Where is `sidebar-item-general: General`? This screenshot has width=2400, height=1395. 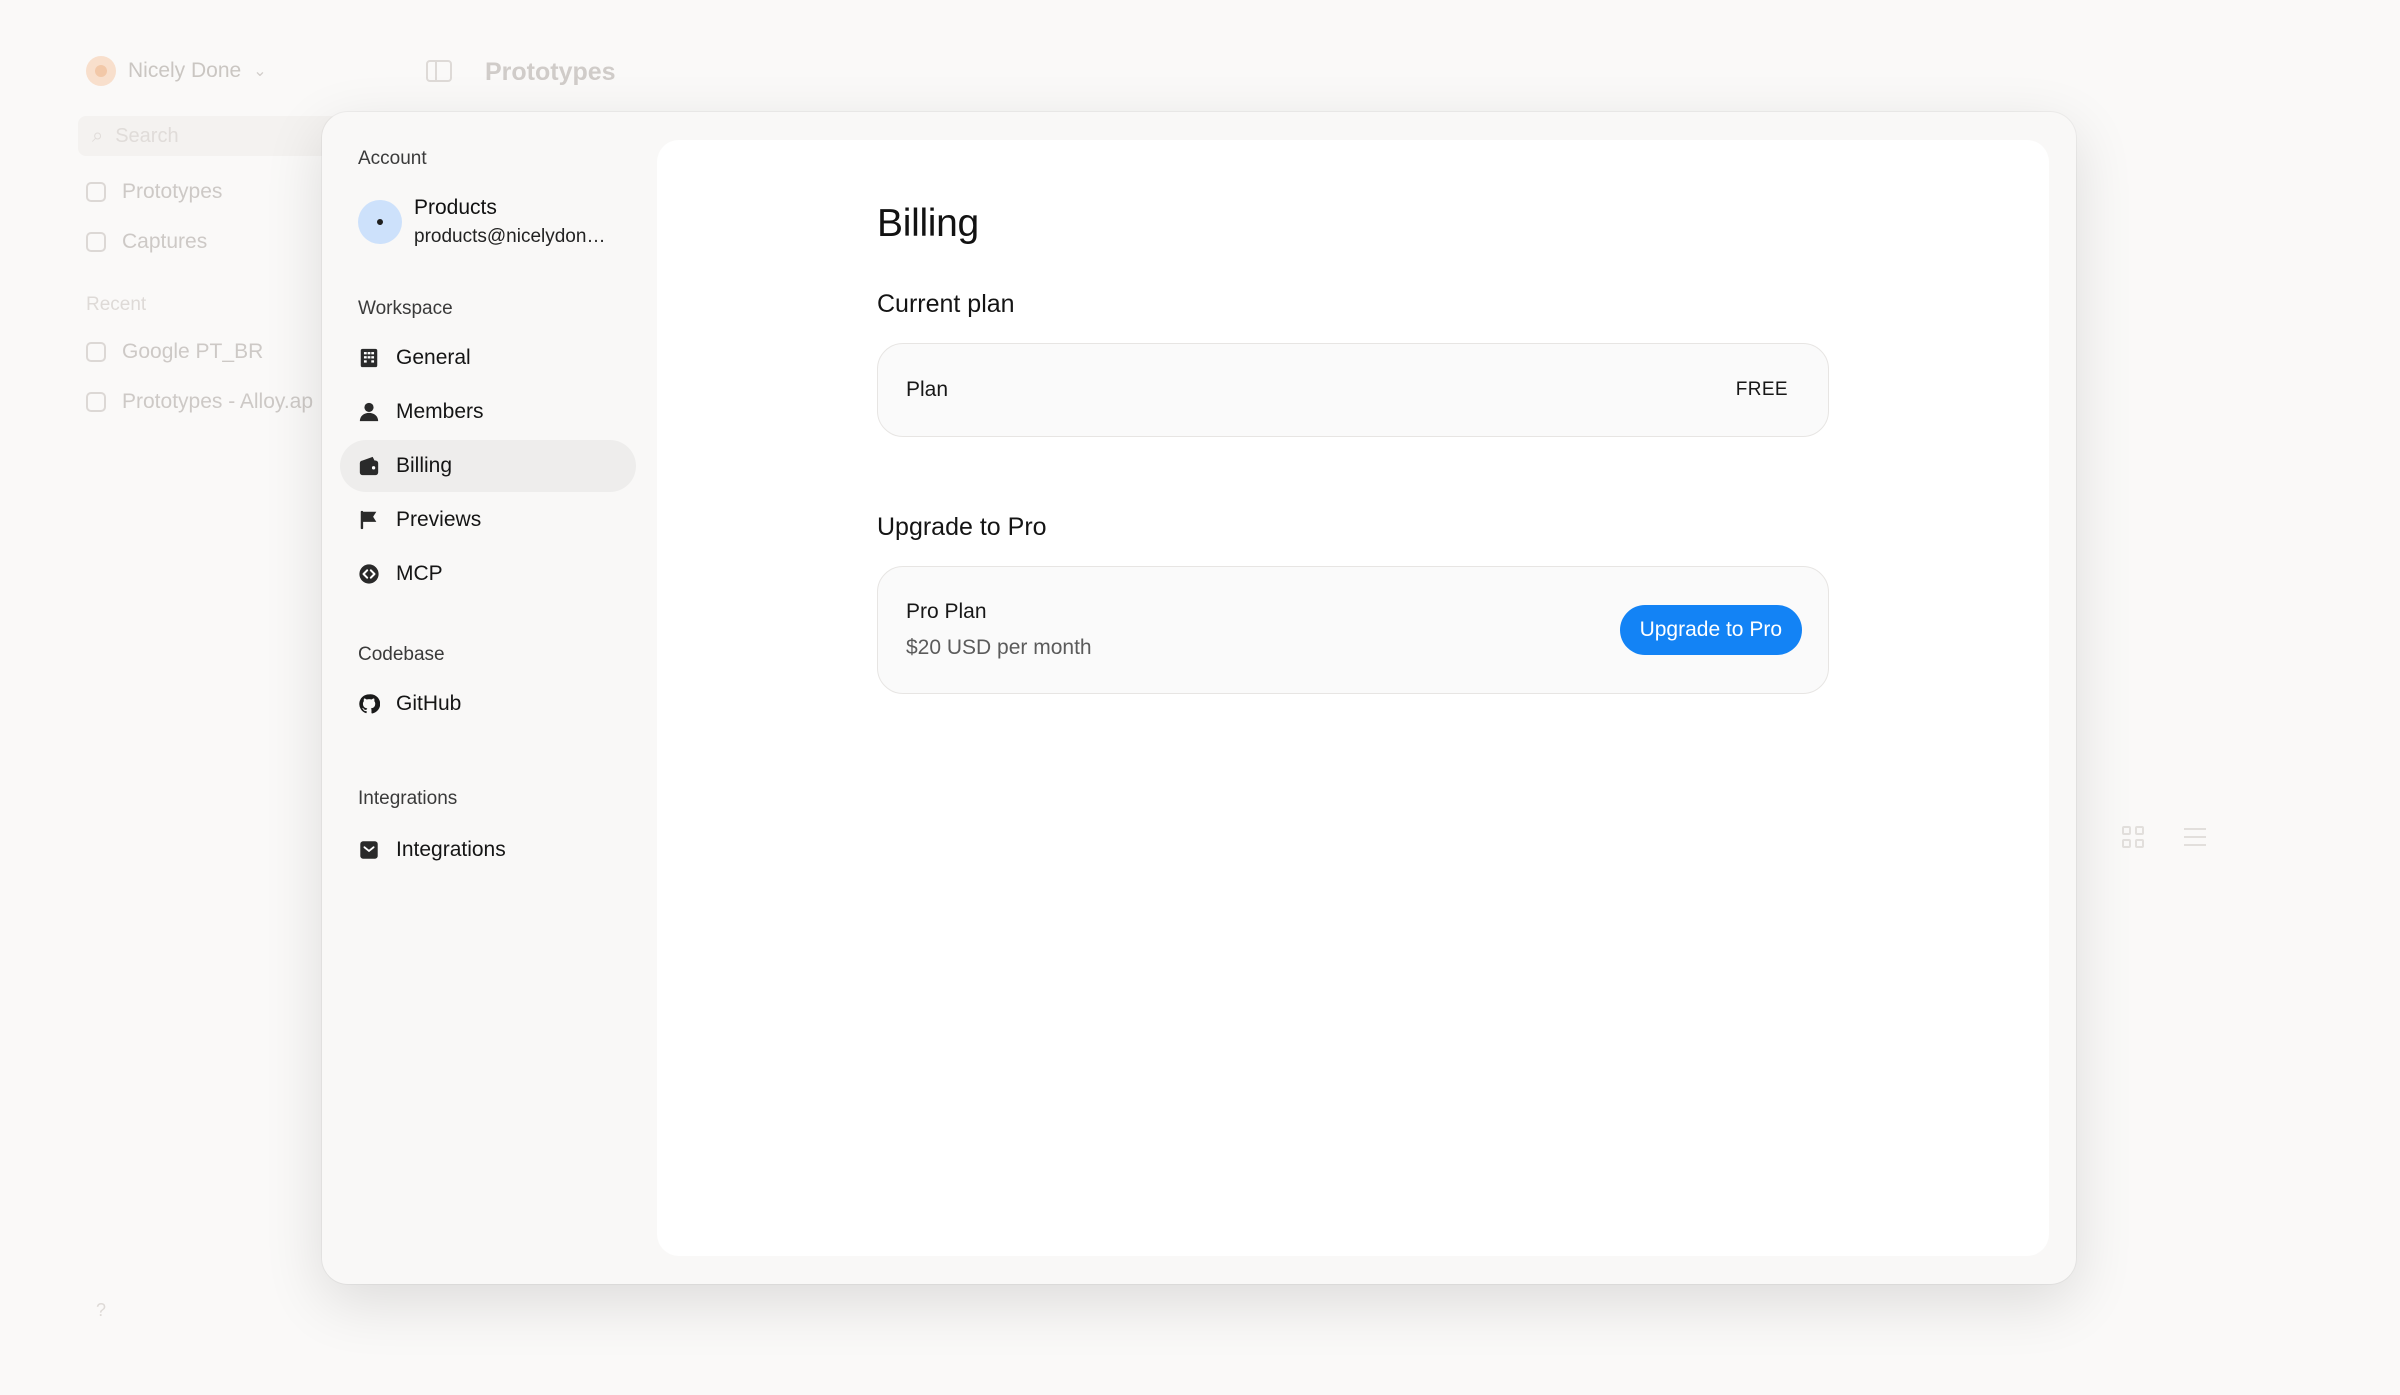
sidebar-item-general: General is located at coordinates (488, 358).